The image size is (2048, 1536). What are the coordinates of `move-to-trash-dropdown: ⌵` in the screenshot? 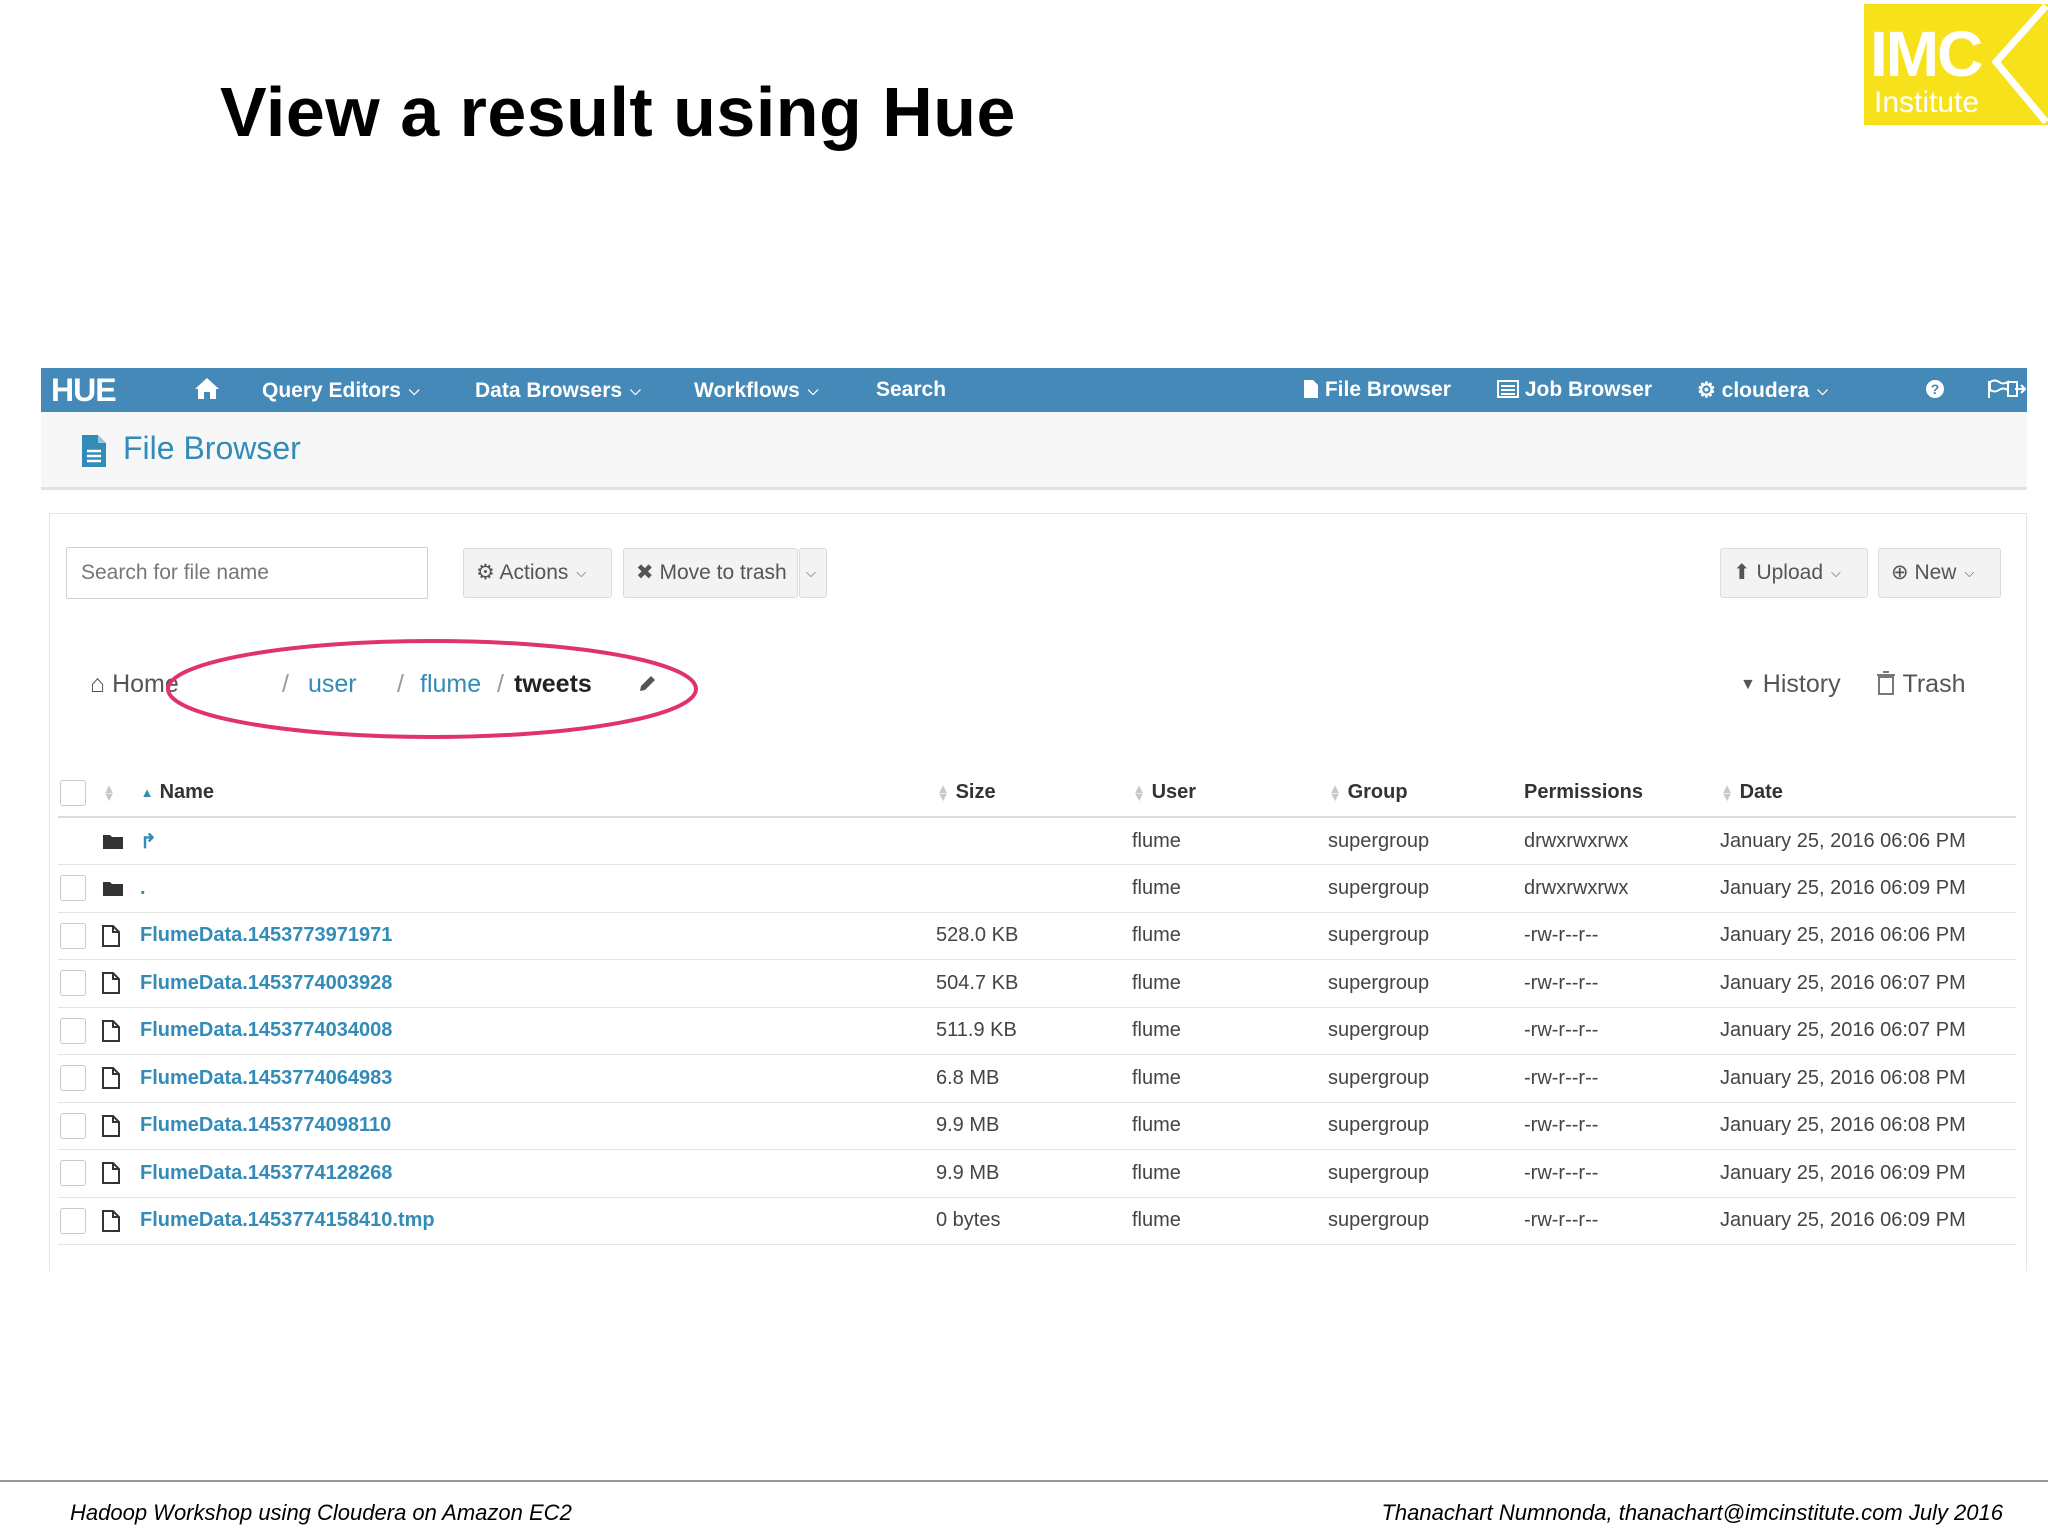 It's located at (813, 573).